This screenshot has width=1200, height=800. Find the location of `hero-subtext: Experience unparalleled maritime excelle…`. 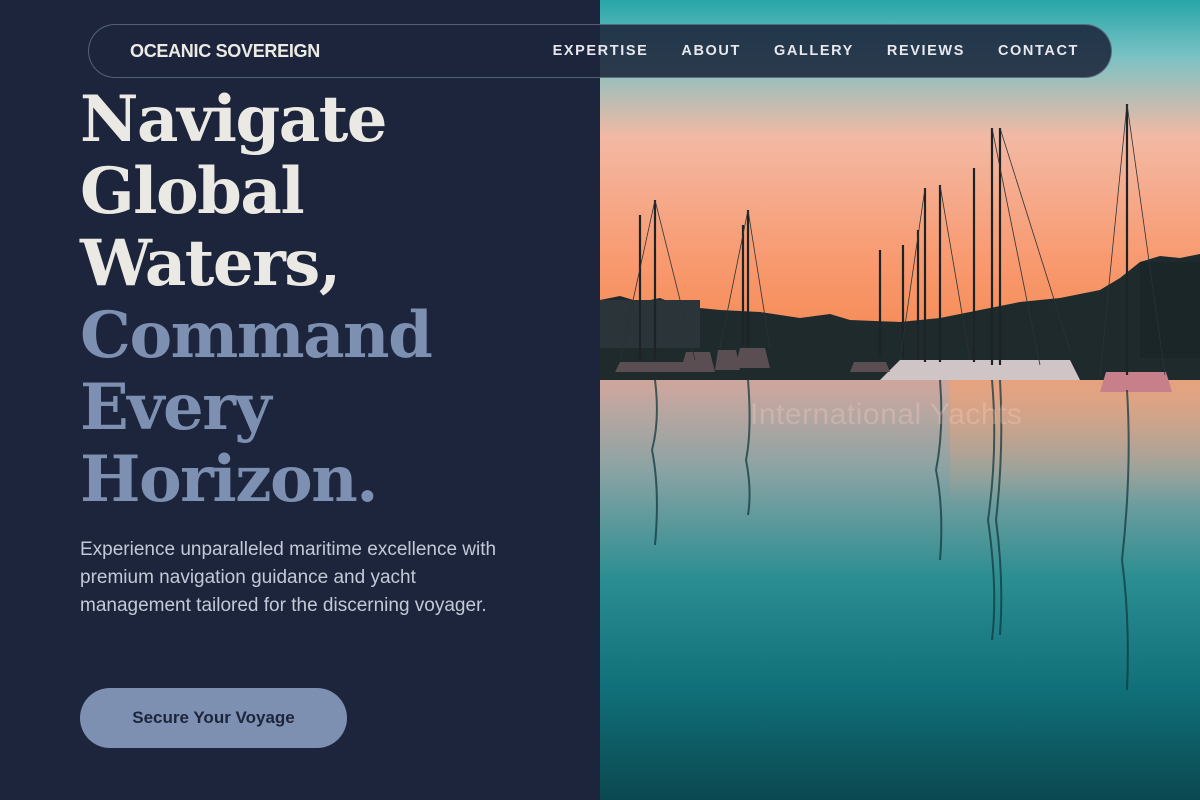

hero-subtext: Experience unparalleled maritime excelle… is located at coordinates (288, 577).